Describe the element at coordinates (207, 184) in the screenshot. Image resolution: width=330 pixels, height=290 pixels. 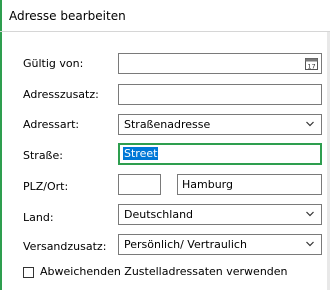
I see `ort-value: Hamburg` at that location.